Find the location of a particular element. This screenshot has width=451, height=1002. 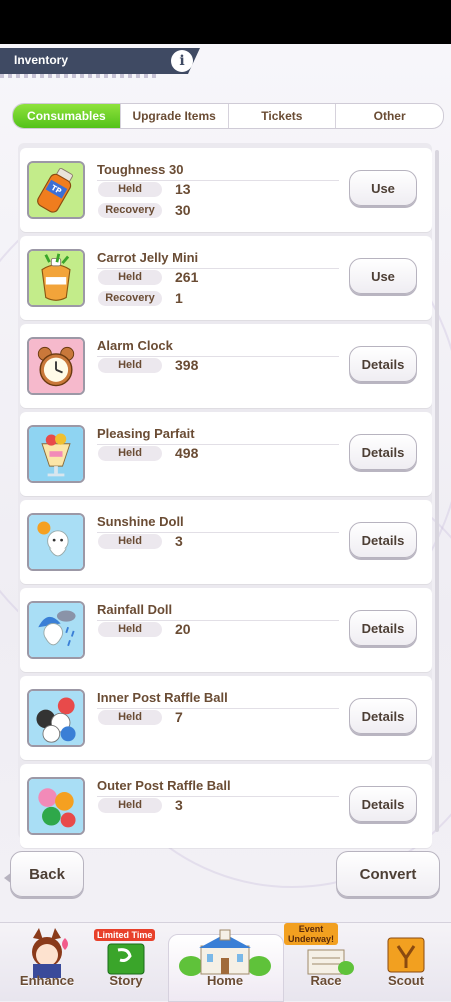

list-item: Rainfall Doll Held 20 Details is located at coordinates (226, 630).